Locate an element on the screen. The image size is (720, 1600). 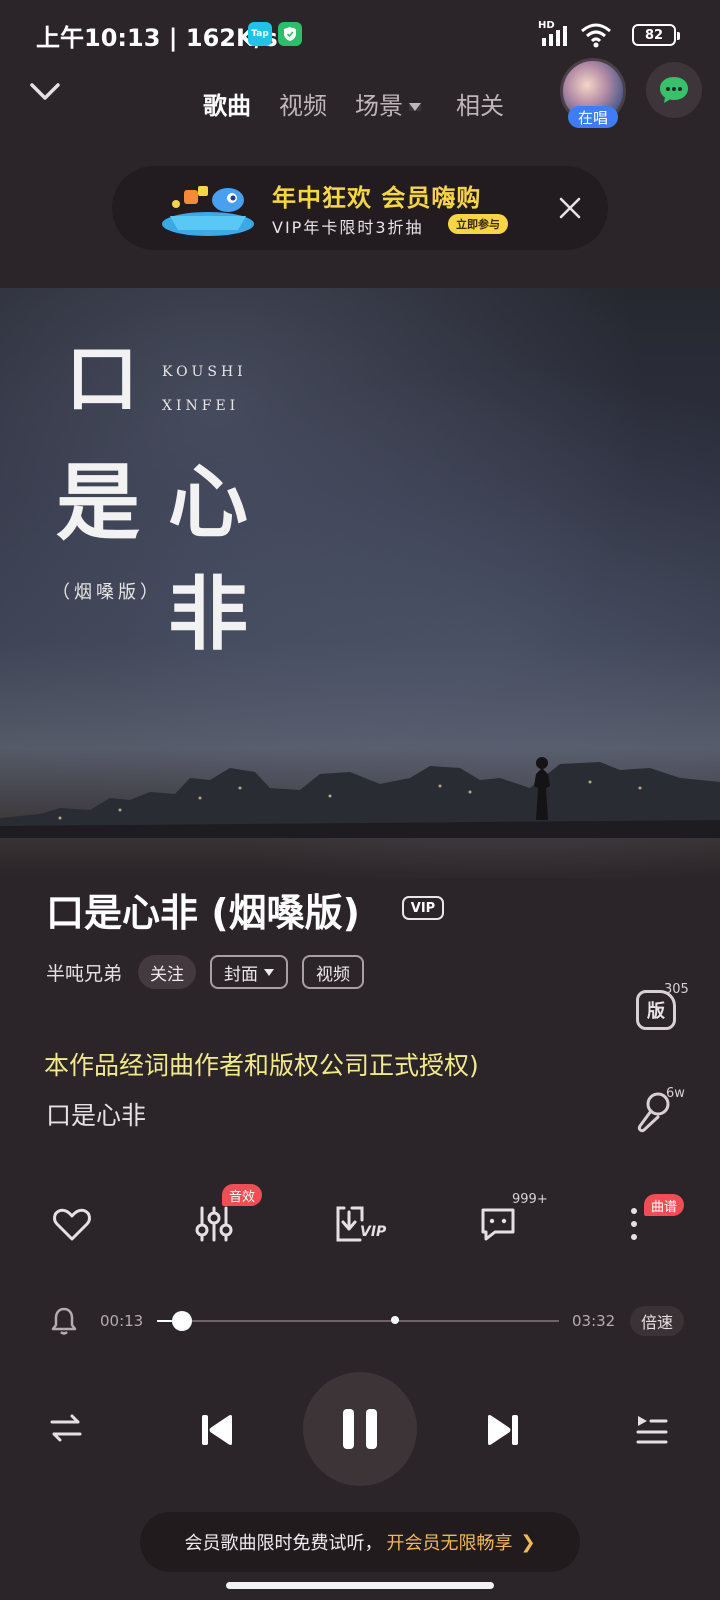
home-indicator is located at coordinates (360, 1585).